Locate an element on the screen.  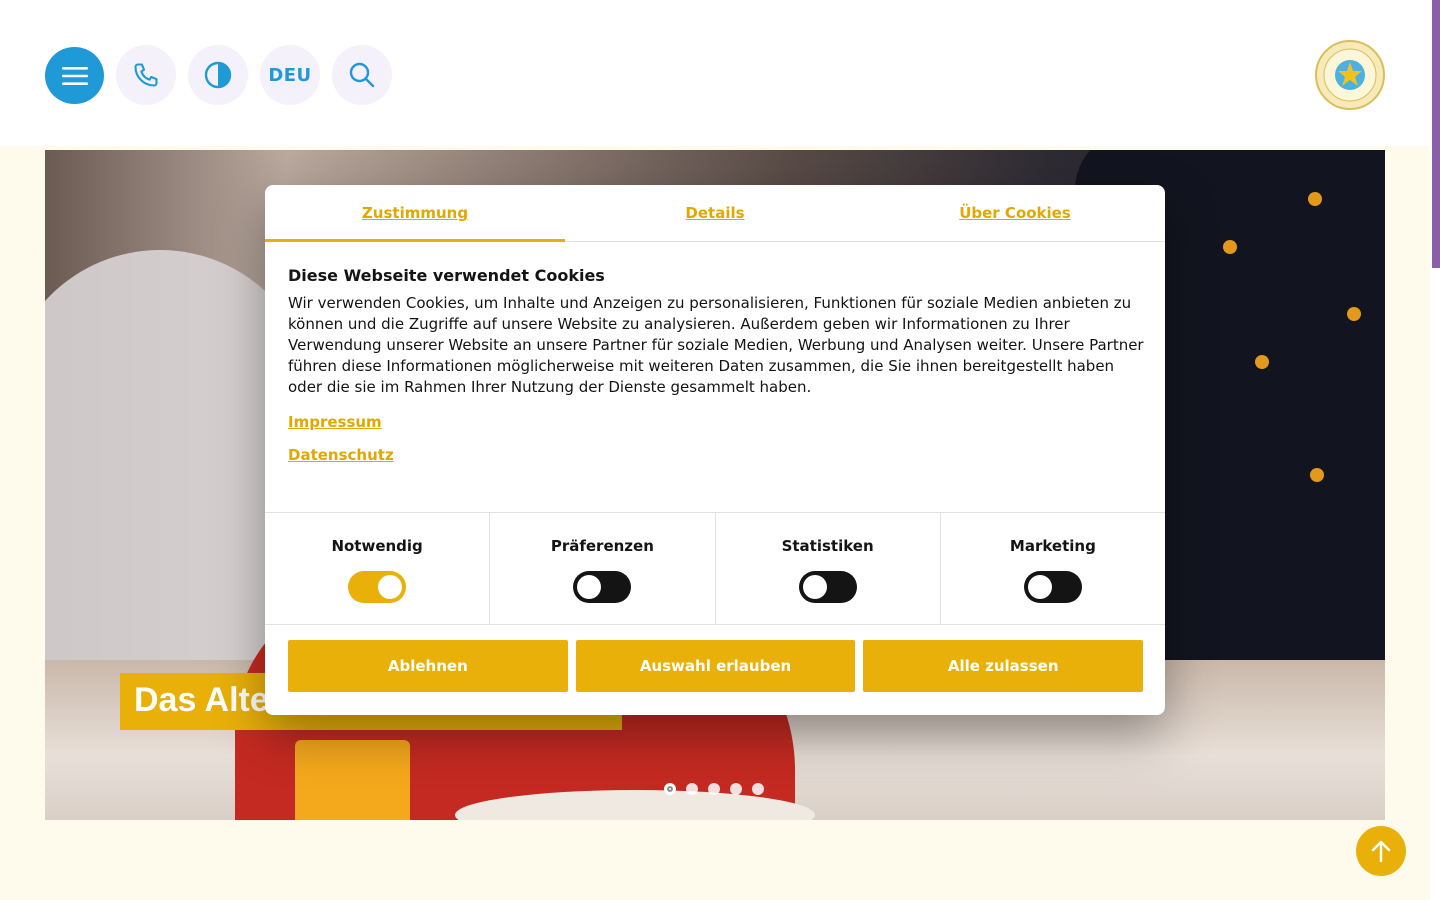
contrast-icon is located at coordinates (218, 75).